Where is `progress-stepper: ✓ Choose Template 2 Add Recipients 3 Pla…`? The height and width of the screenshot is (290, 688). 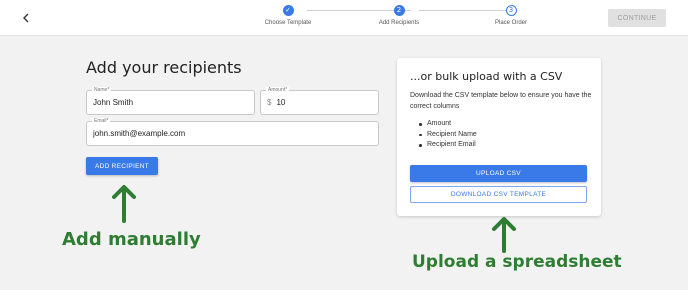 progress-stepper: ✓ Choose Template 2 Add Recipients 3 Pla… is located at coordinates (405, 19).